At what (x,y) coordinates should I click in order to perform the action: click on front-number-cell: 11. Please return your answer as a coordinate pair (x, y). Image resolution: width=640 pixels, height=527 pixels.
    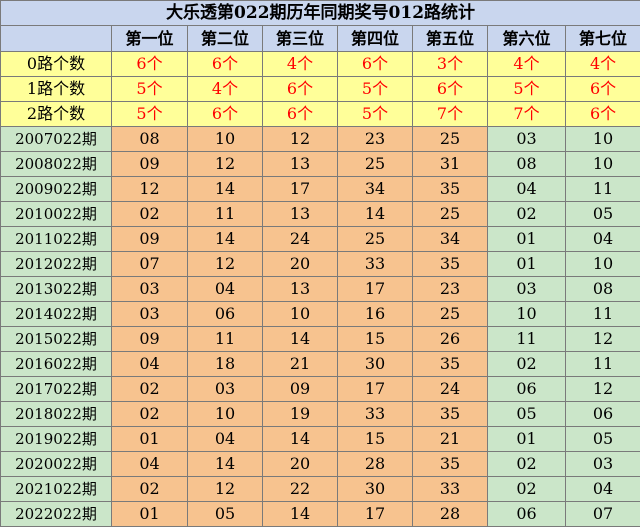
    Looking at the image, I should click on (225, 339).